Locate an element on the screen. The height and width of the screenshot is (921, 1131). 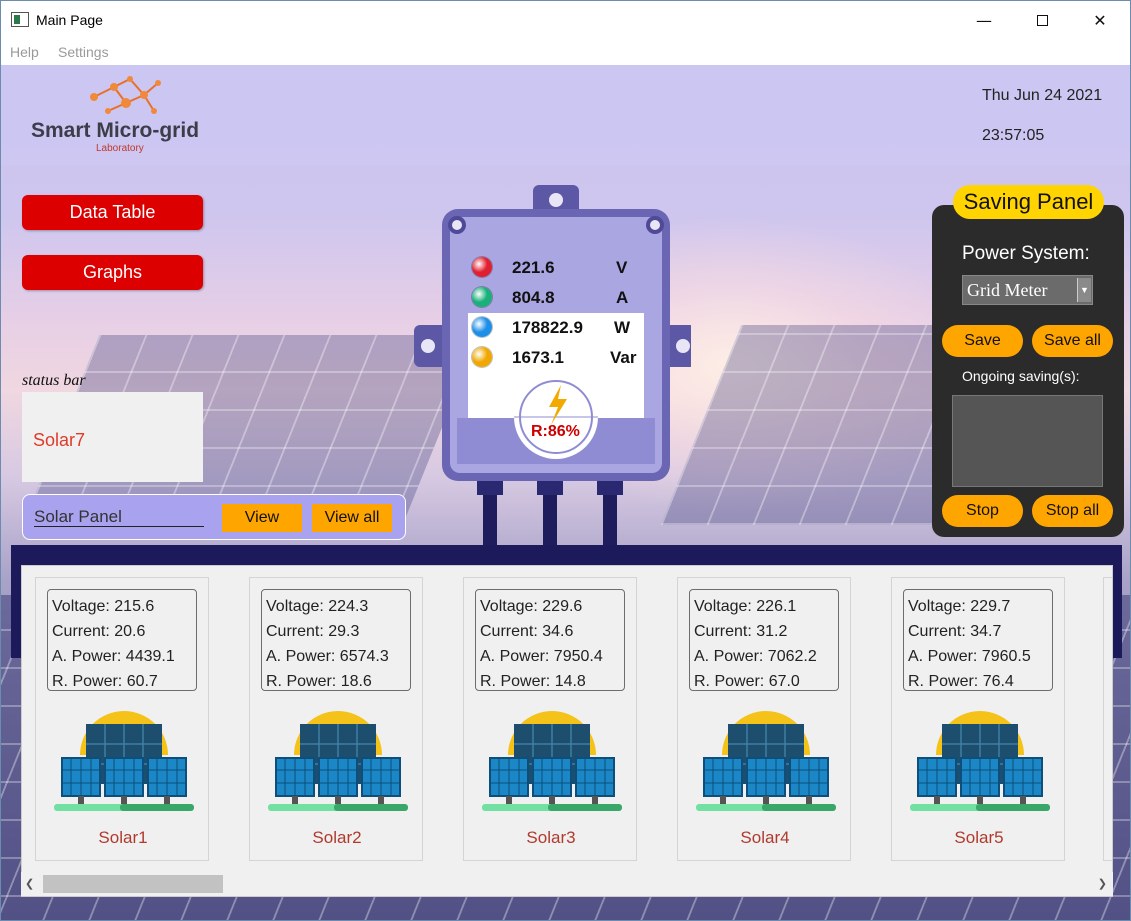
current-value: 804.8 is located at coordinates (533, 297).